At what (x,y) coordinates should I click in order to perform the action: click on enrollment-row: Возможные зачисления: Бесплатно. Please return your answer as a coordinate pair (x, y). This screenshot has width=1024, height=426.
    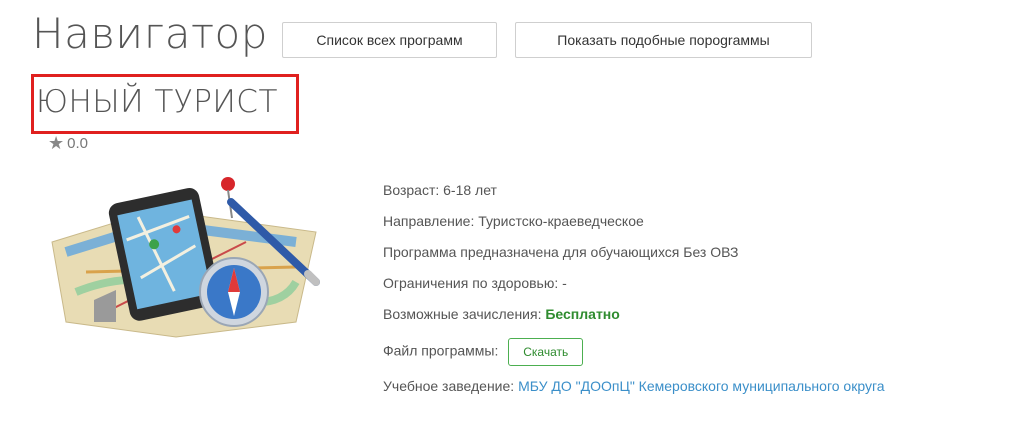
    Looking at the image, I should click on (501, 314).